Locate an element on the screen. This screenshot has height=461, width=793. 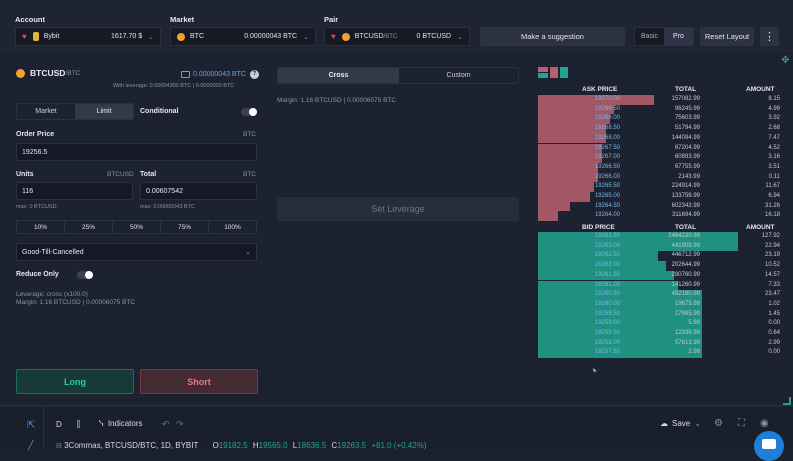
bid-row: 19260.50 452180.99 23.47 is located at coordinates (659, 295).